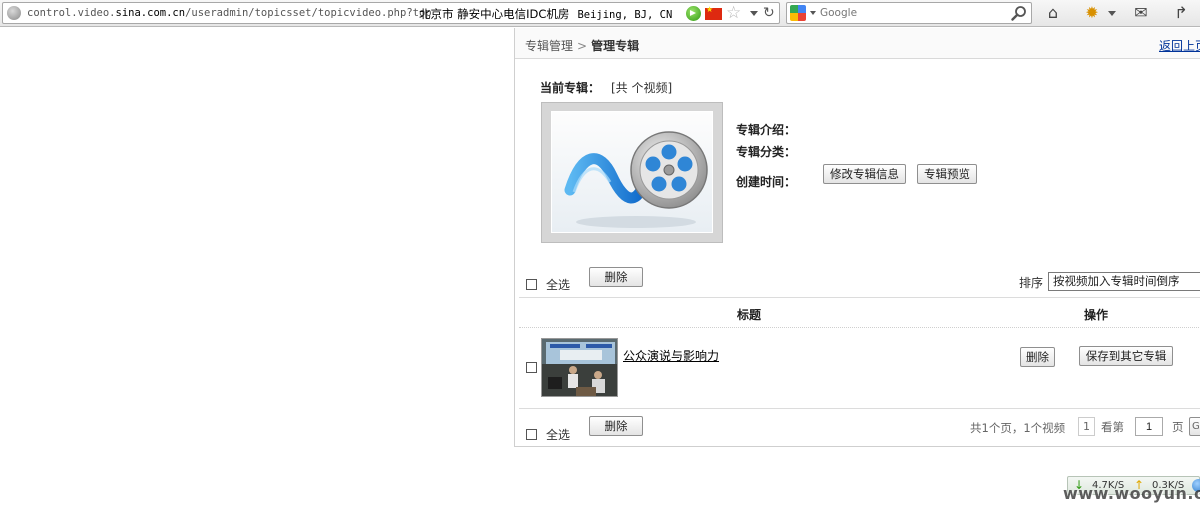  I want to click on sort-select: 按视频加入专辑时间倒序, so click(1124, 281).